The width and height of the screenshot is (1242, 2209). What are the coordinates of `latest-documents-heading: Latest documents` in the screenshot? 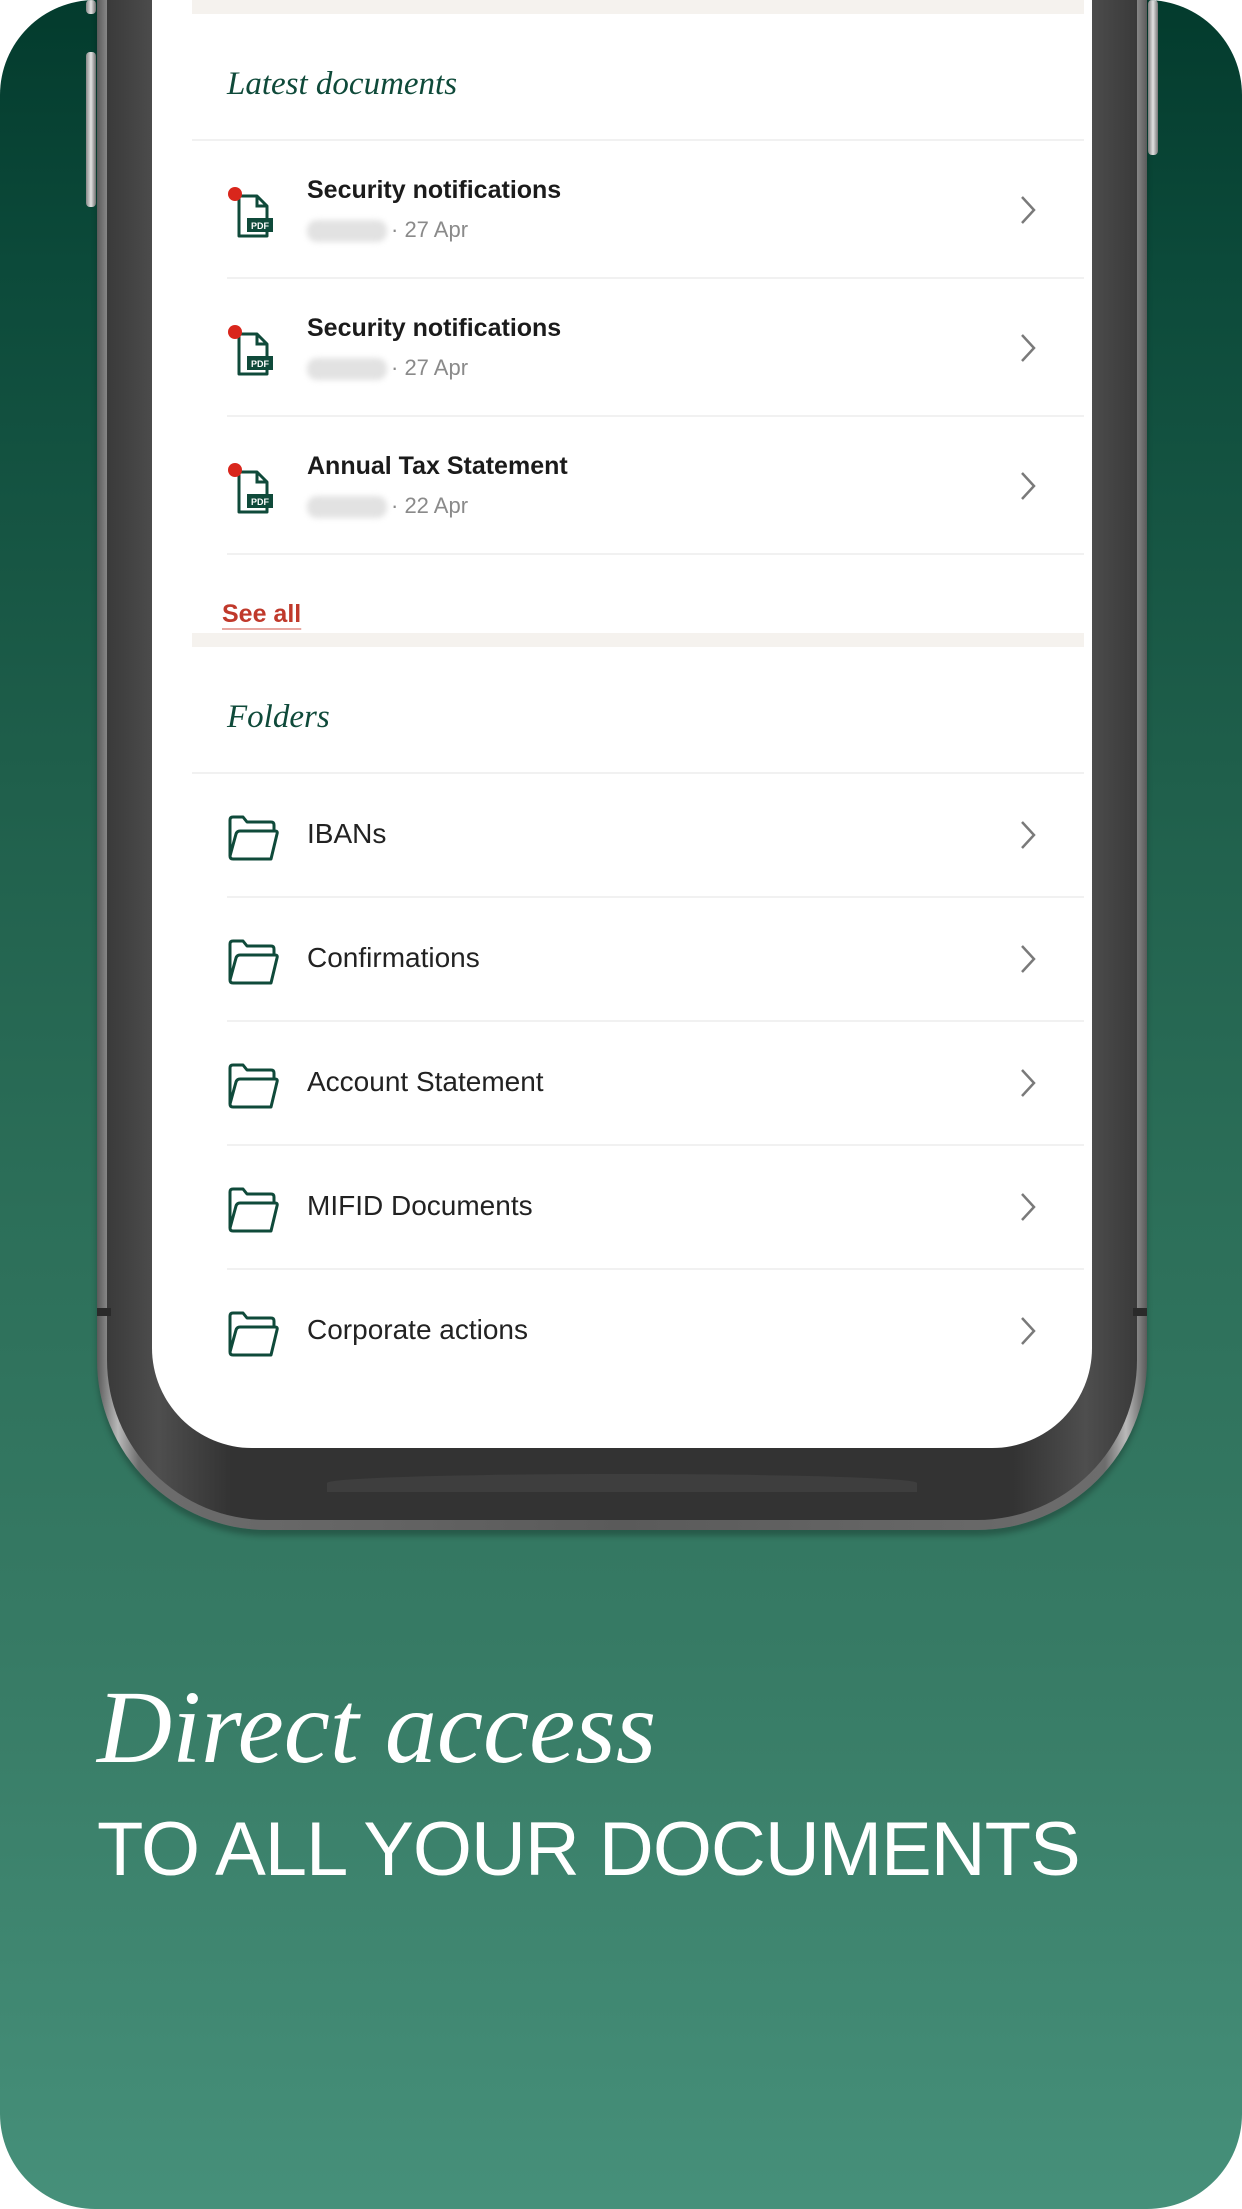 It's located at (638, 77).